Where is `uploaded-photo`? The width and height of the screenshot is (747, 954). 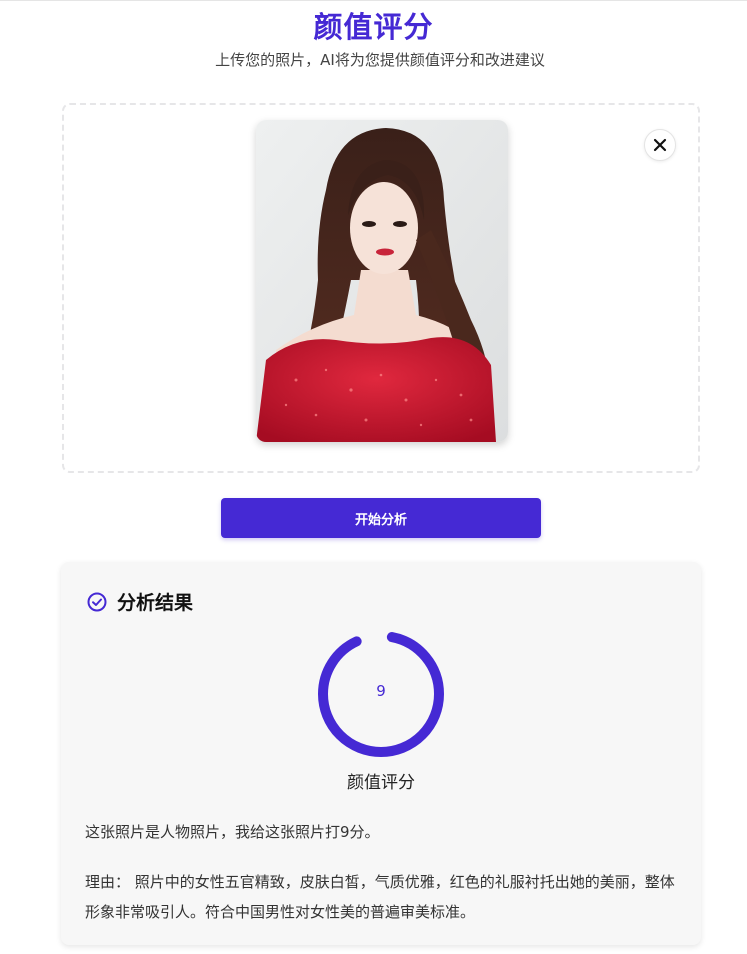
uploaded-photo is located at coordinates (382, 281).